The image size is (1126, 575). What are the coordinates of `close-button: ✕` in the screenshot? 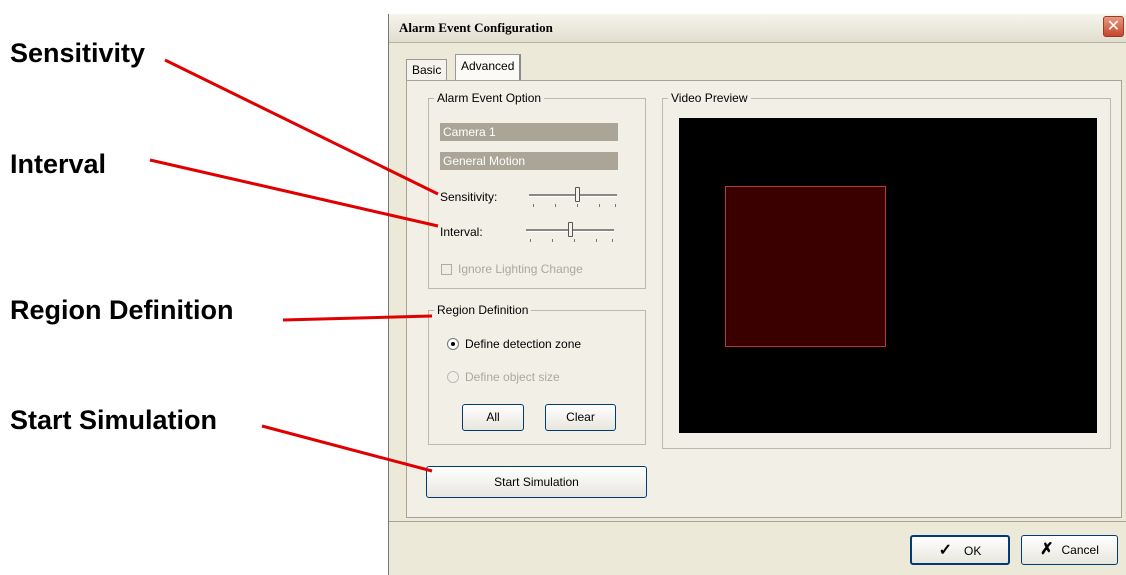 It's located at (1113, 26).